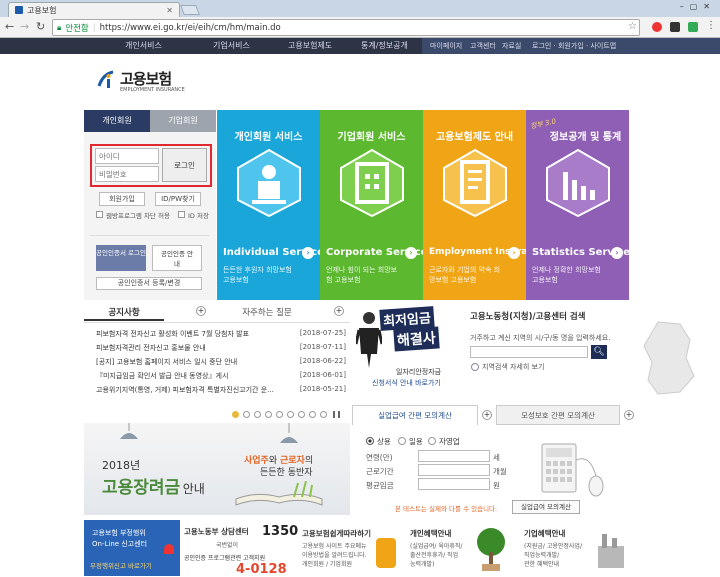  I want to click on office-search-title: 고용노동청(지청)/고용센터 검색, so click(528, 317).